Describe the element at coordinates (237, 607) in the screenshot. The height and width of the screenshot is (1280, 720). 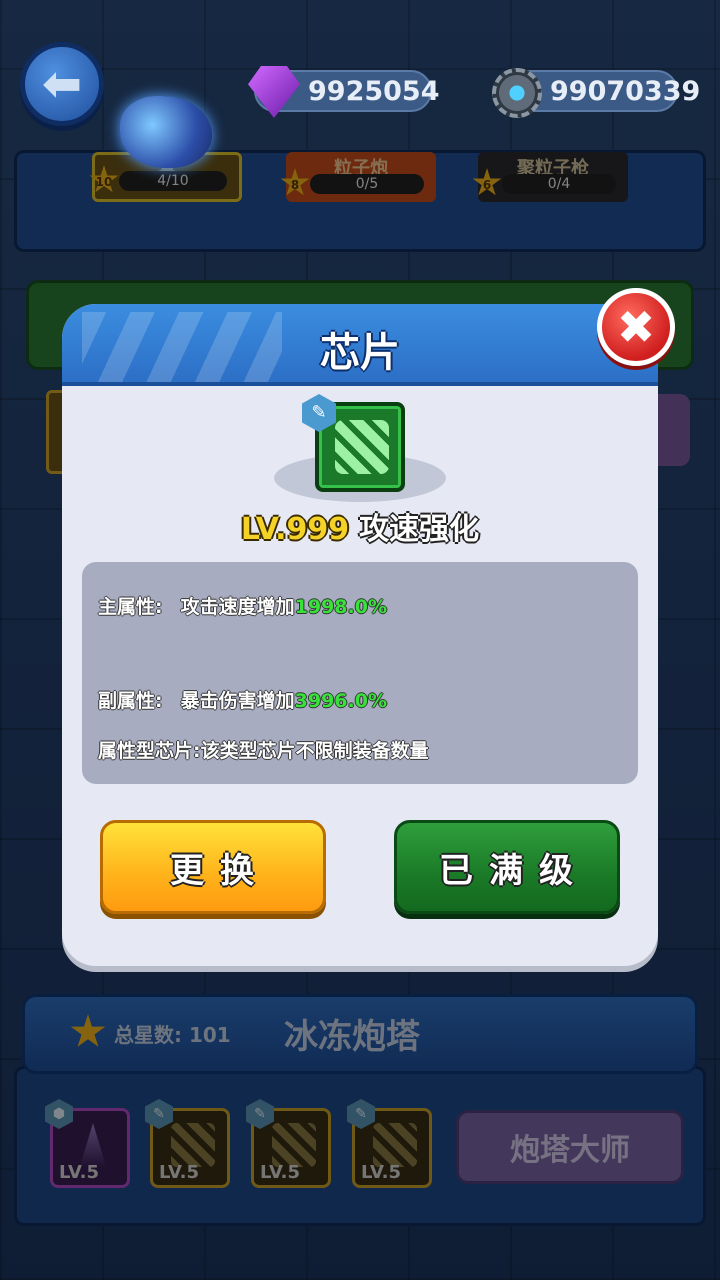
I see `main-attr-text: 攻击速度增加` at that location.